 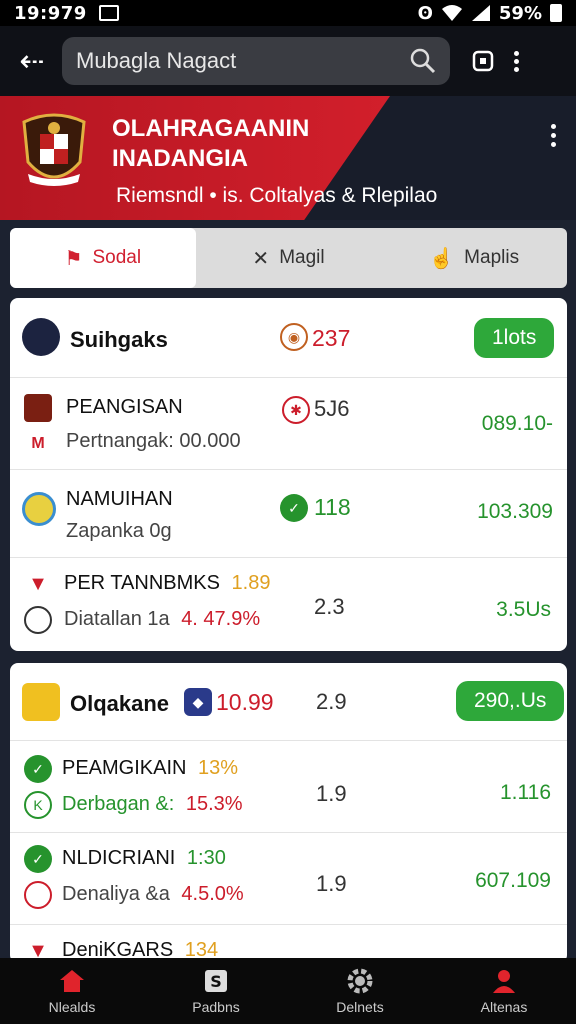 What do you see at coordinates (124, 407) in the screenshot?
I see `item-title: PEANGISAN` at bounding box center [124, 407].